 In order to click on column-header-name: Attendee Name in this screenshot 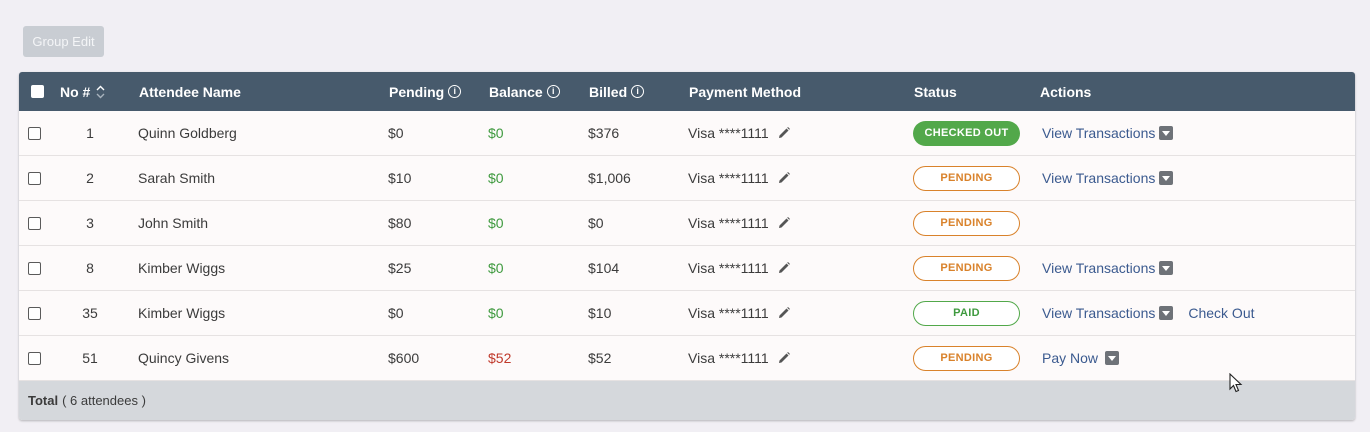, I will do `click(190, 91)`.